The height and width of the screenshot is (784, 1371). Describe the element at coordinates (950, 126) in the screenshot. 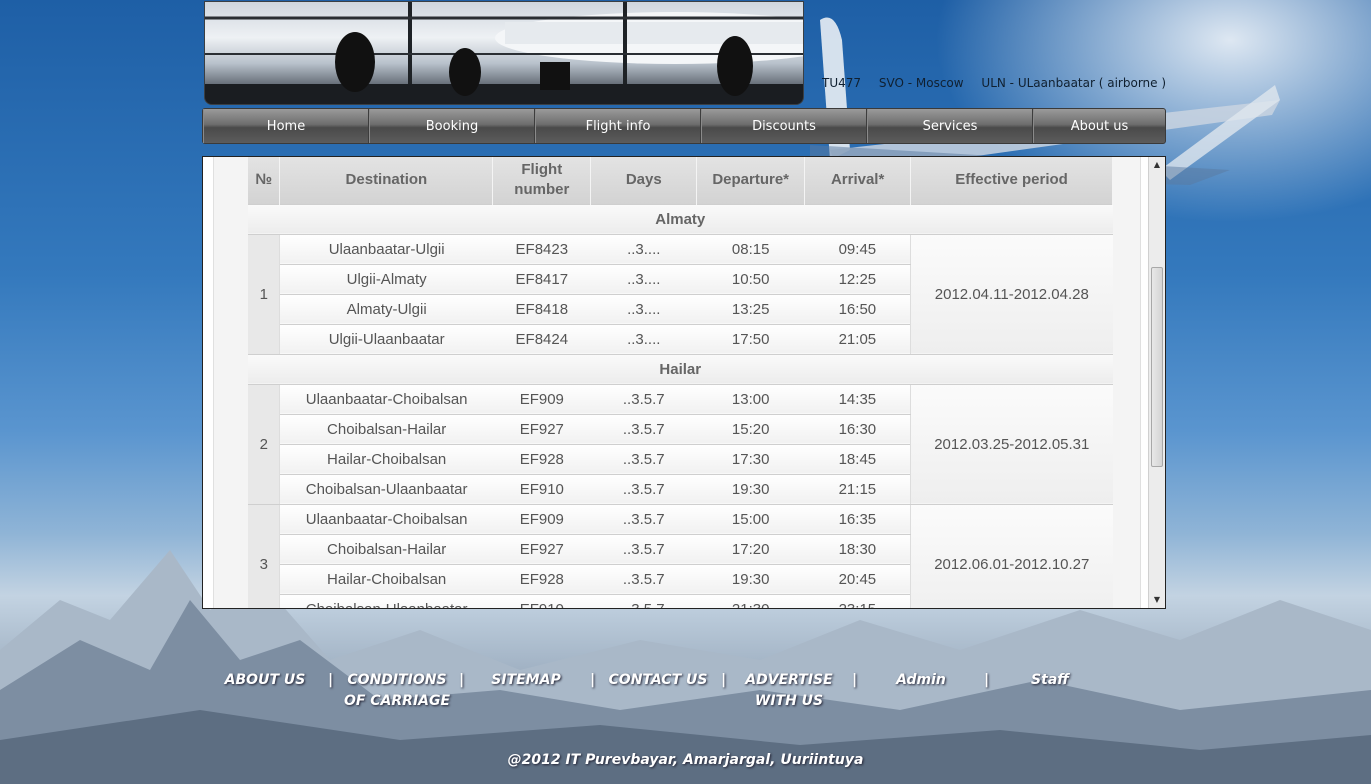

I see `nav-services: Services` at that location.